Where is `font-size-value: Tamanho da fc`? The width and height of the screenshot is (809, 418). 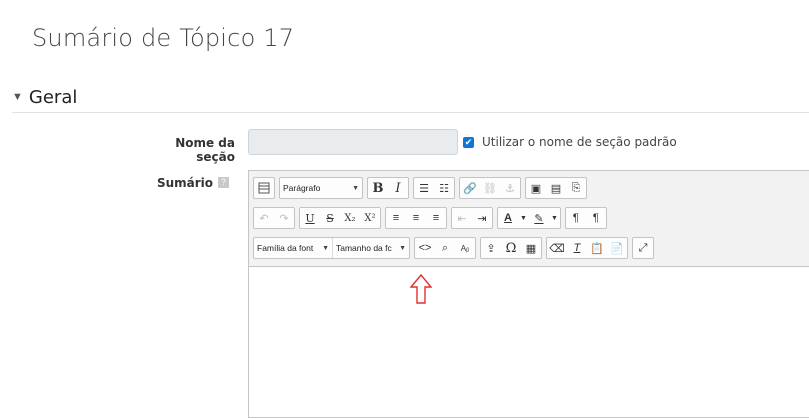
font-size-value: Tamanho da fc is located at coordinates (364, 248).